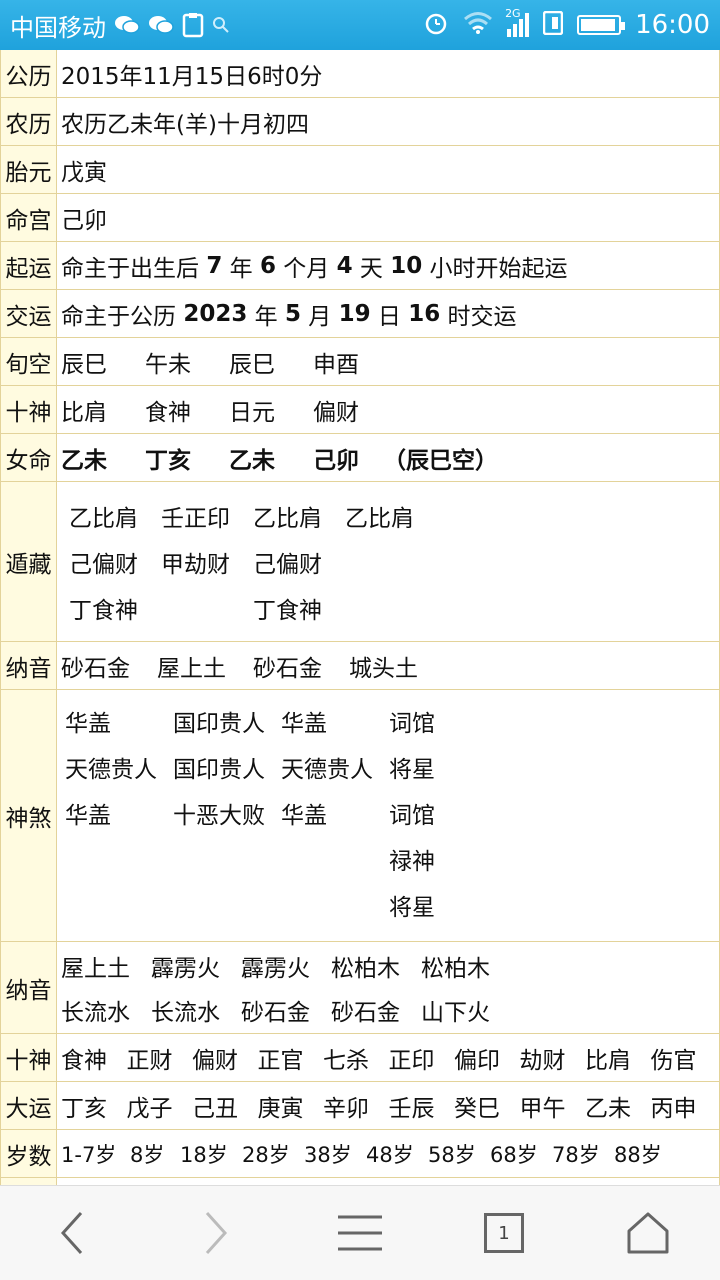  I want to click on row-minggong: 命宫 己卯, so click(360, 218).